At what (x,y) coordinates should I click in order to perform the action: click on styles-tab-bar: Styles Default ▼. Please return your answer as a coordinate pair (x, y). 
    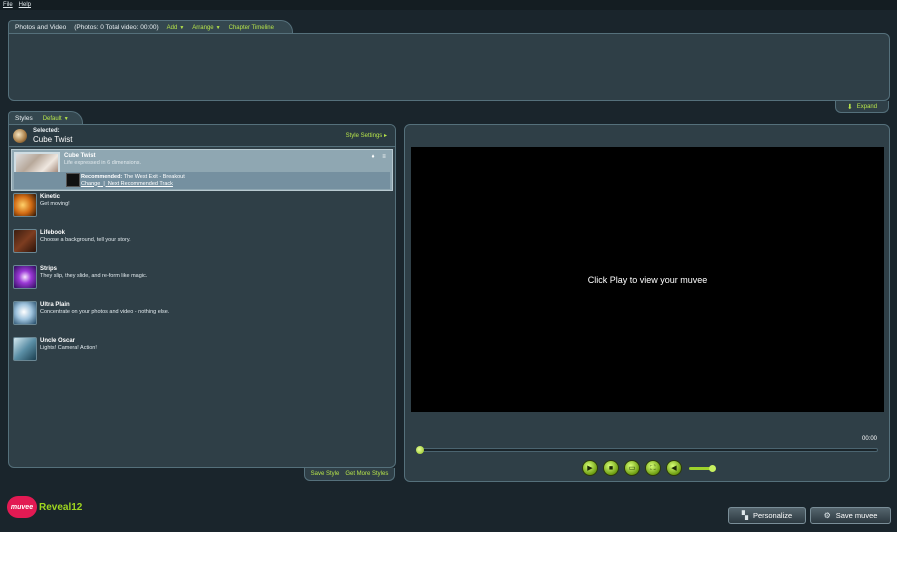
    Looking at the image, I should click on (45, 118).